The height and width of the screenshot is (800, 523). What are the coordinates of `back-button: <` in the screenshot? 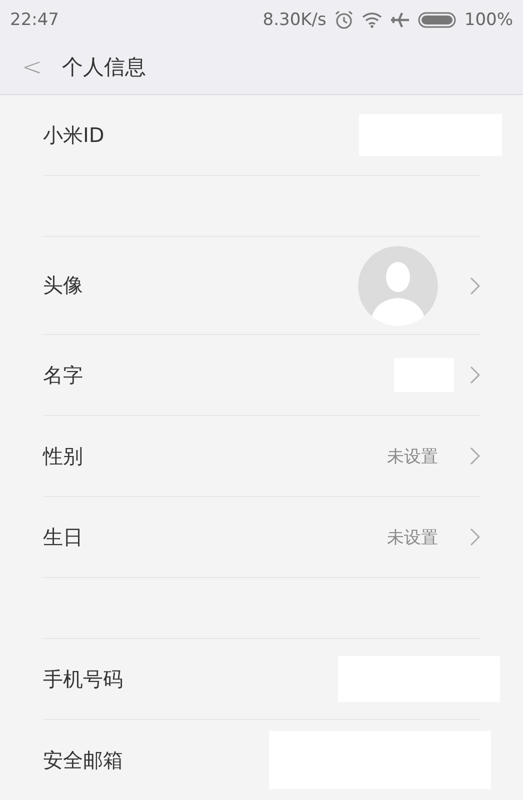 It's located at (32, 67).